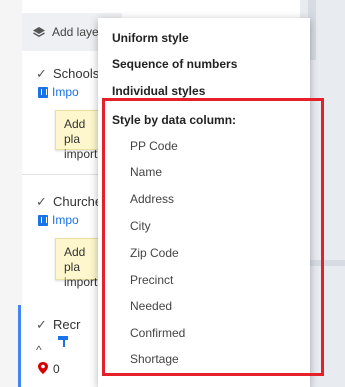  Describe the element at coordinates (78, 201) in the screenshot. I see `layer-name: Churche` at that location.